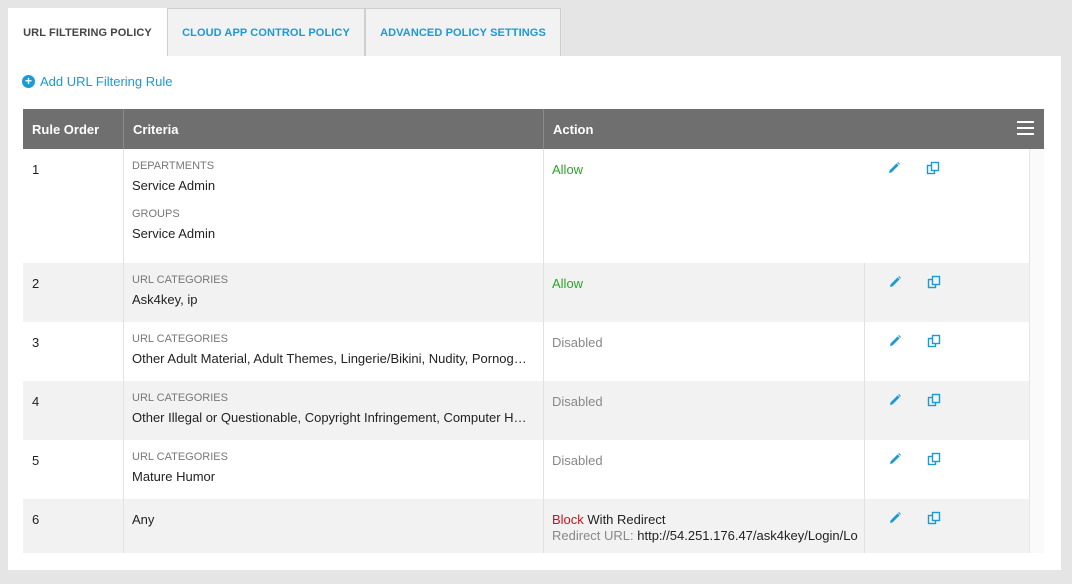  What do you see at coordinates (173, 166) in the screenshot?
I see `criteria-label: DEPARTMENTS` at bounding box center [173, 166].